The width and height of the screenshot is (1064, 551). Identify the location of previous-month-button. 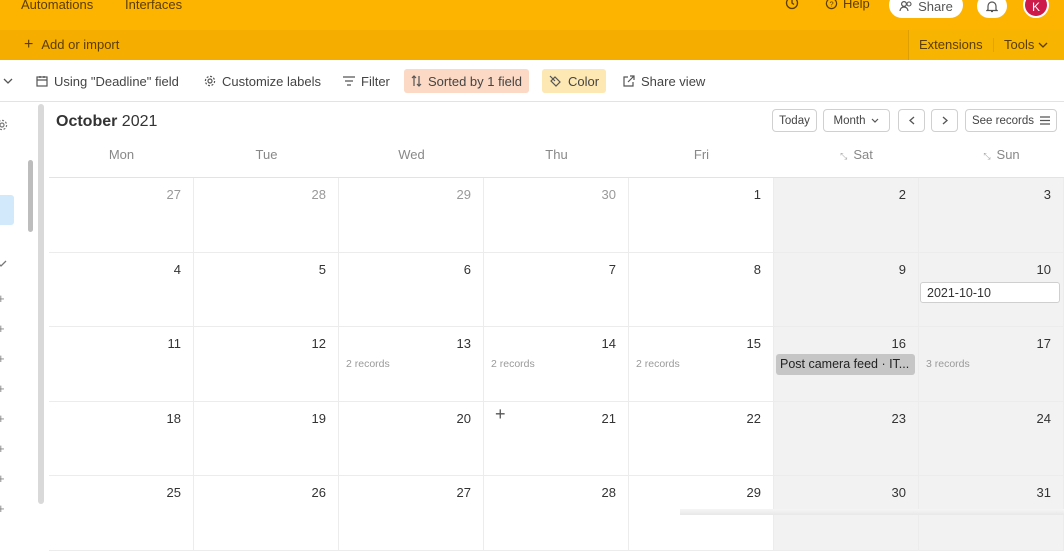
(911, 120).